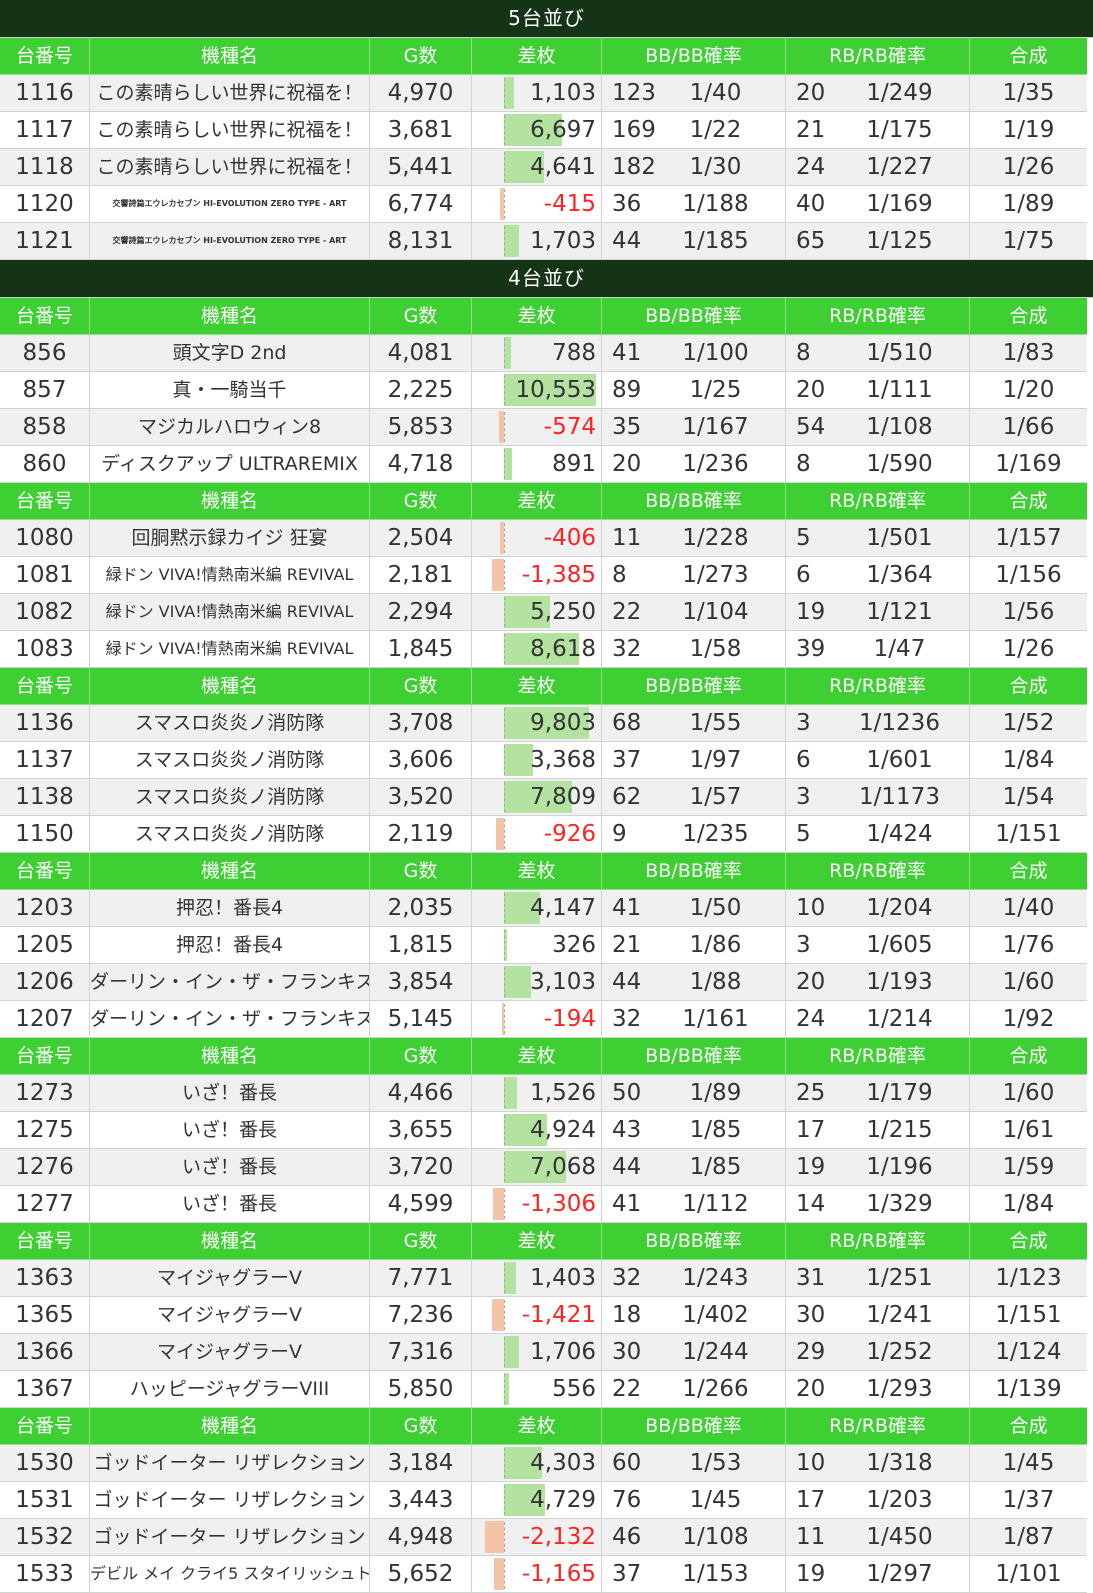 The height and width of the screenshot is (1593, 1093). I want to click on machine-name: ディスクアップ ULTRAREMIX, so click(230, 464).